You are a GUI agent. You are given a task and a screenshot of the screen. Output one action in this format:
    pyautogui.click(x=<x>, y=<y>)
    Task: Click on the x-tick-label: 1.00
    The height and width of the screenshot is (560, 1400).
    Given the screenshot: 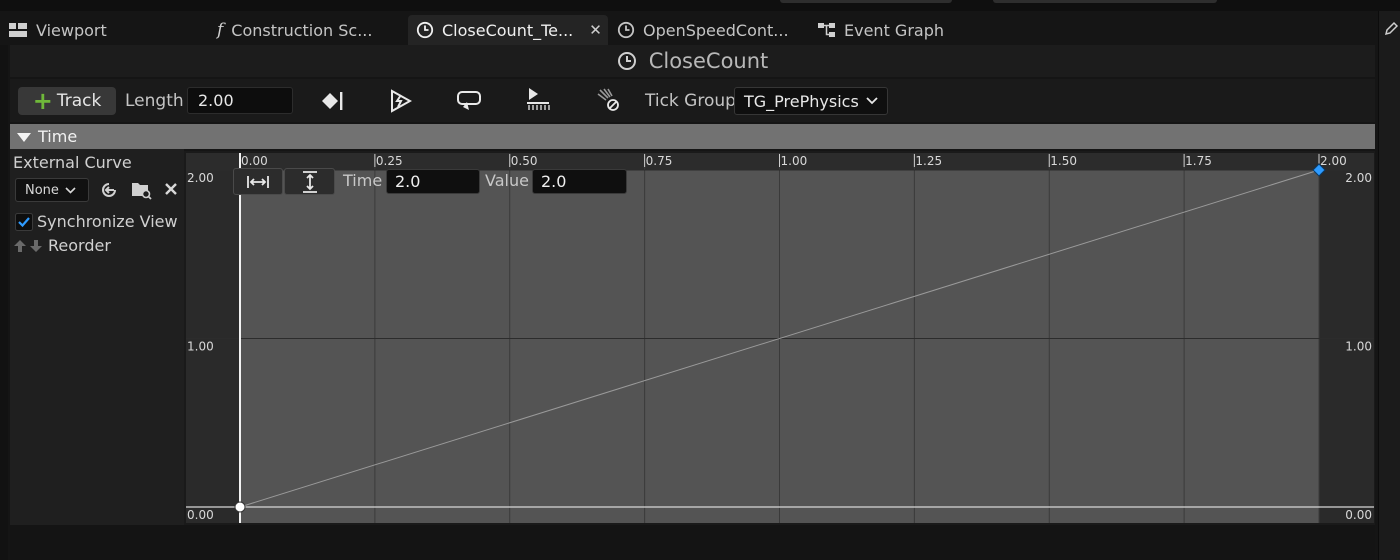 What is the action you would take?
    pyautogui.click(x=794, y=161)
    